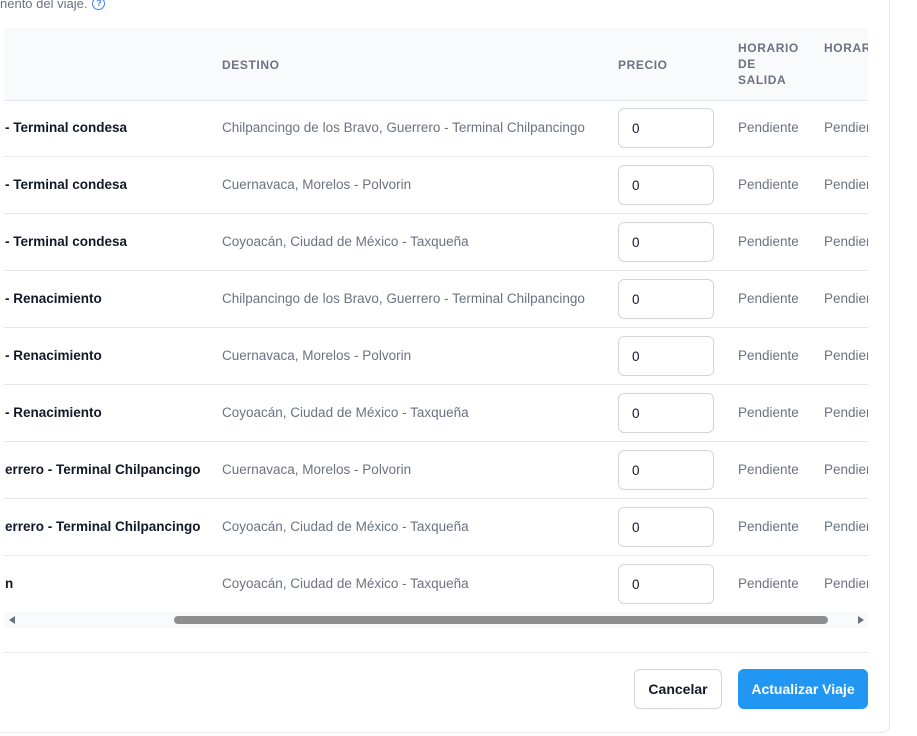 Image resolution: width=917 pixels, height=736 pixels. What do you see at coordinates (9, 583) in the screenshot?
I see `origin-cell: n` at bounding box center [9, 583].